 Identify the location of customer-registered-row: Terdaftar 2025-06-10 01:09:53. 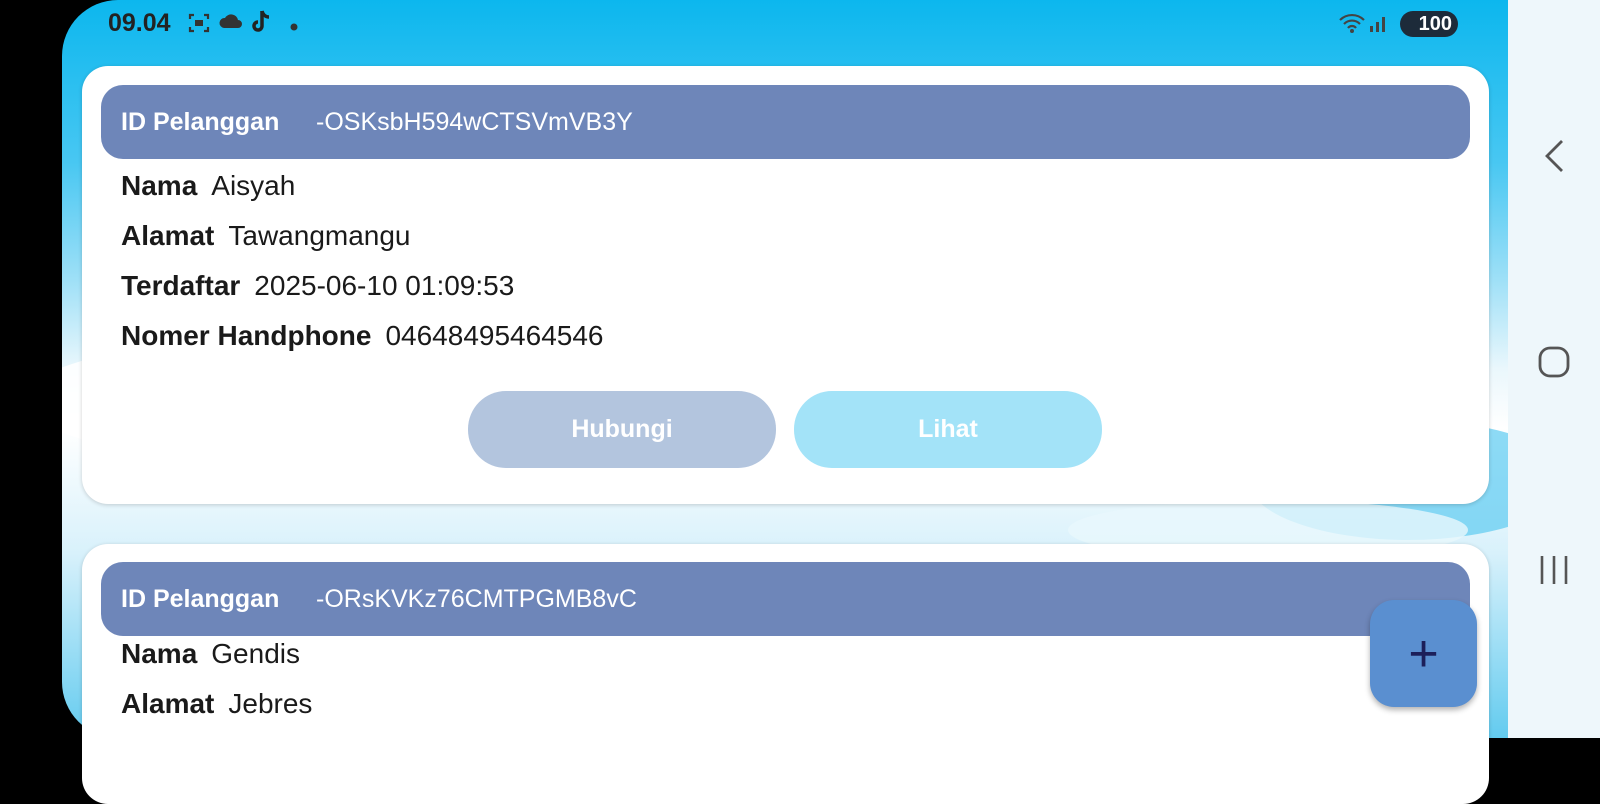
(317, 286).